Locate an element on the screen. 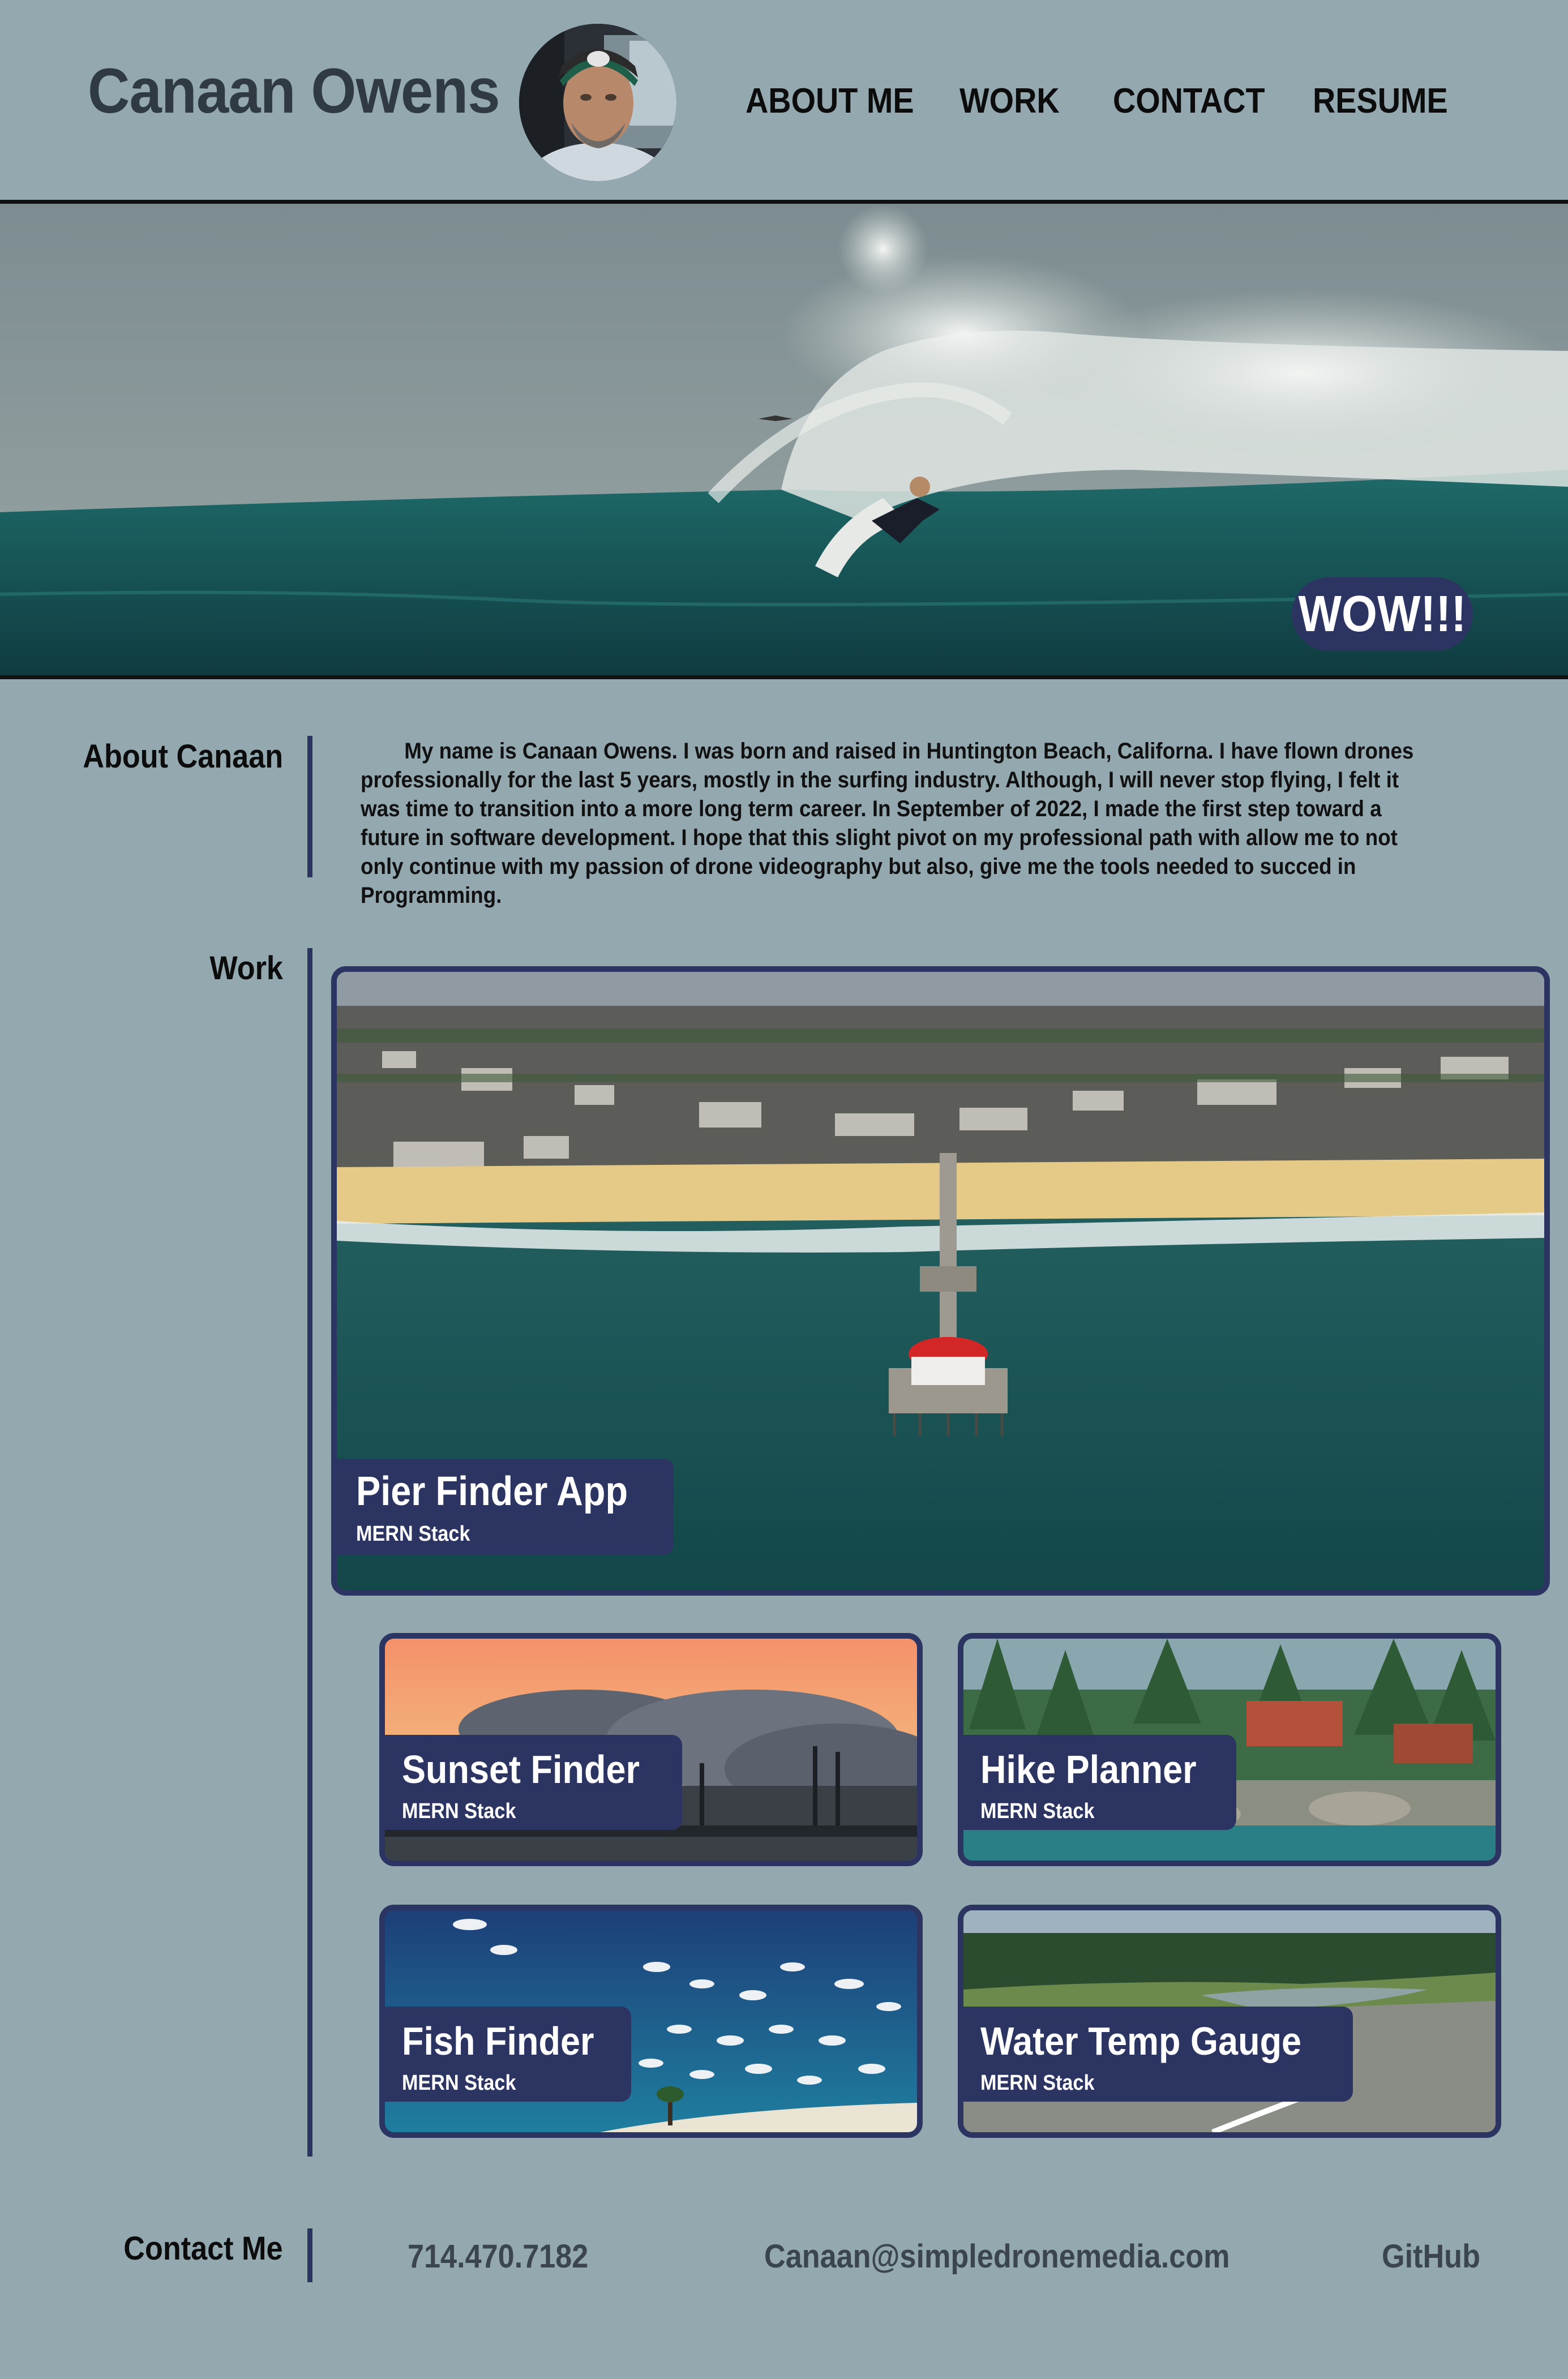 The image size is (1568, 2379). fish-caption: Fish Finder MERN Stack is located at coordinates (509, 2054).